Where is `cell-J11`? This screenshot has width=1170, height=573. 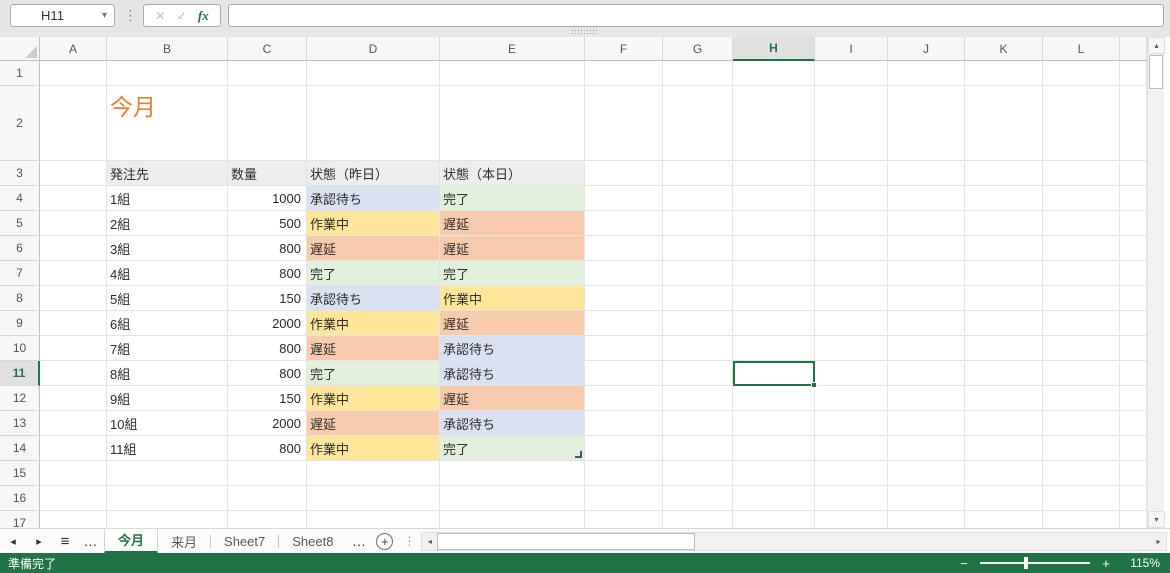 cell-J11 is located at coordinates (926, 373).